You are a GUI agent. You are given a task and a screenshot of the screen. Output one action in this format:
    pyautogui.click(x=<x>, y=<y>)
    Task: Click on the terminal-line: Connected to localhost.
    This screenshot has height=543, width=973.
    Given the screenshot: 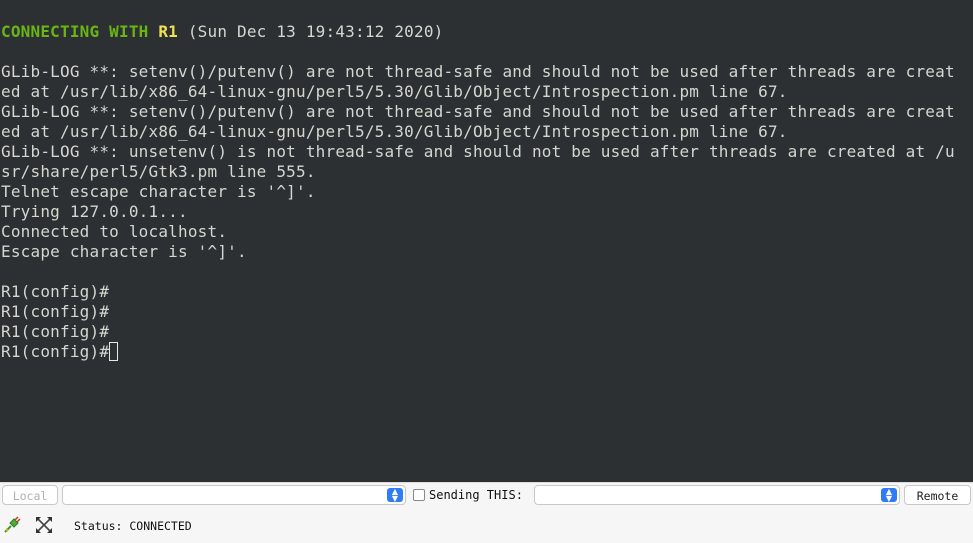 What is the action you would take?
    pyautogui.click(x=114, y=231)
    